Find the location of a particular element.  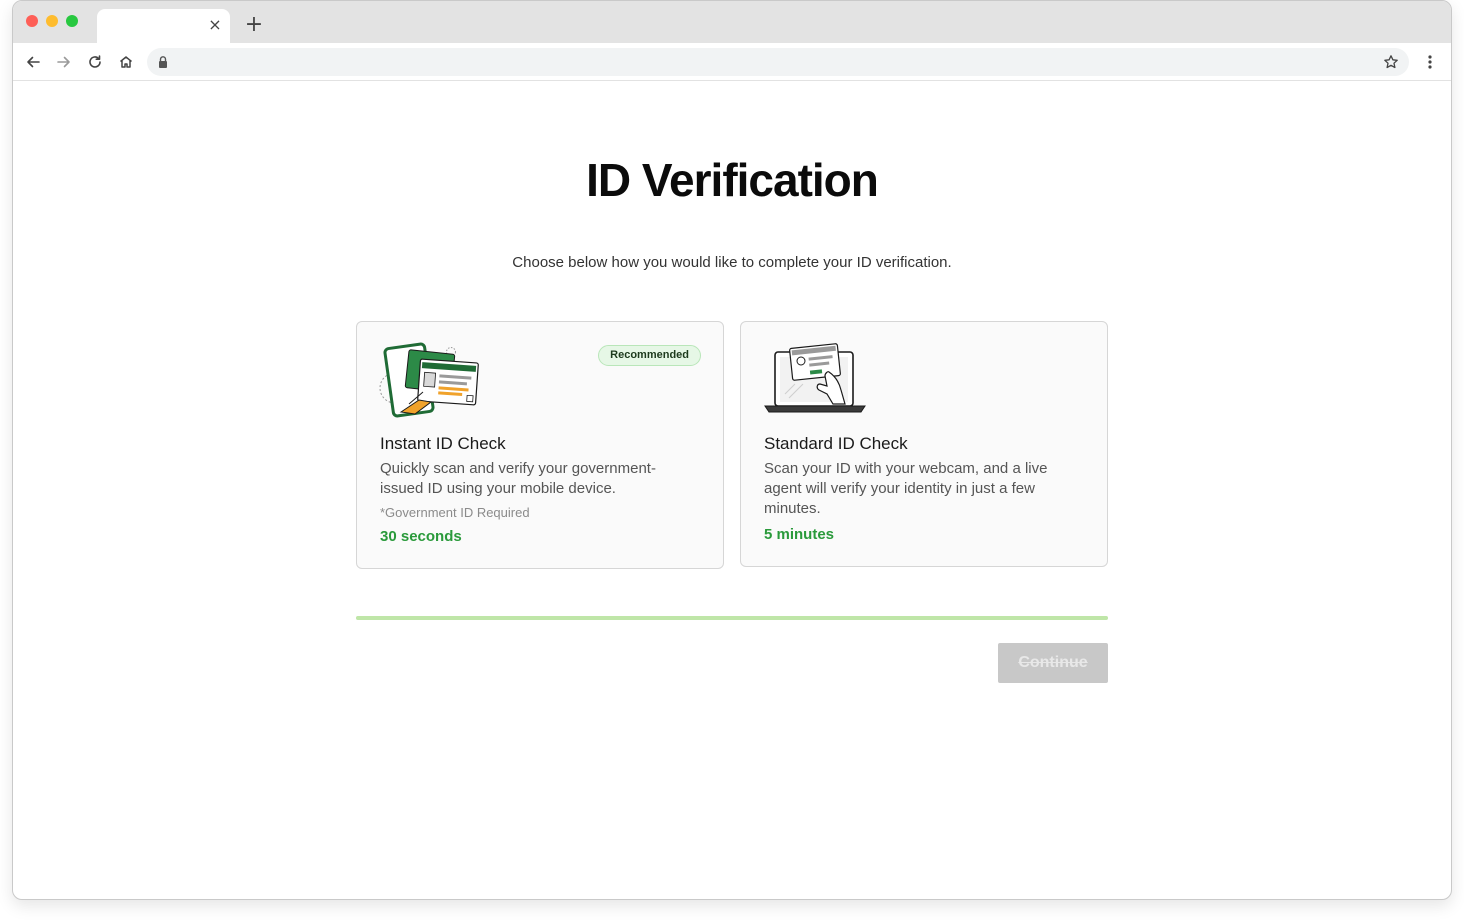

back-arrow-icon is located at coordinates (33, 62).